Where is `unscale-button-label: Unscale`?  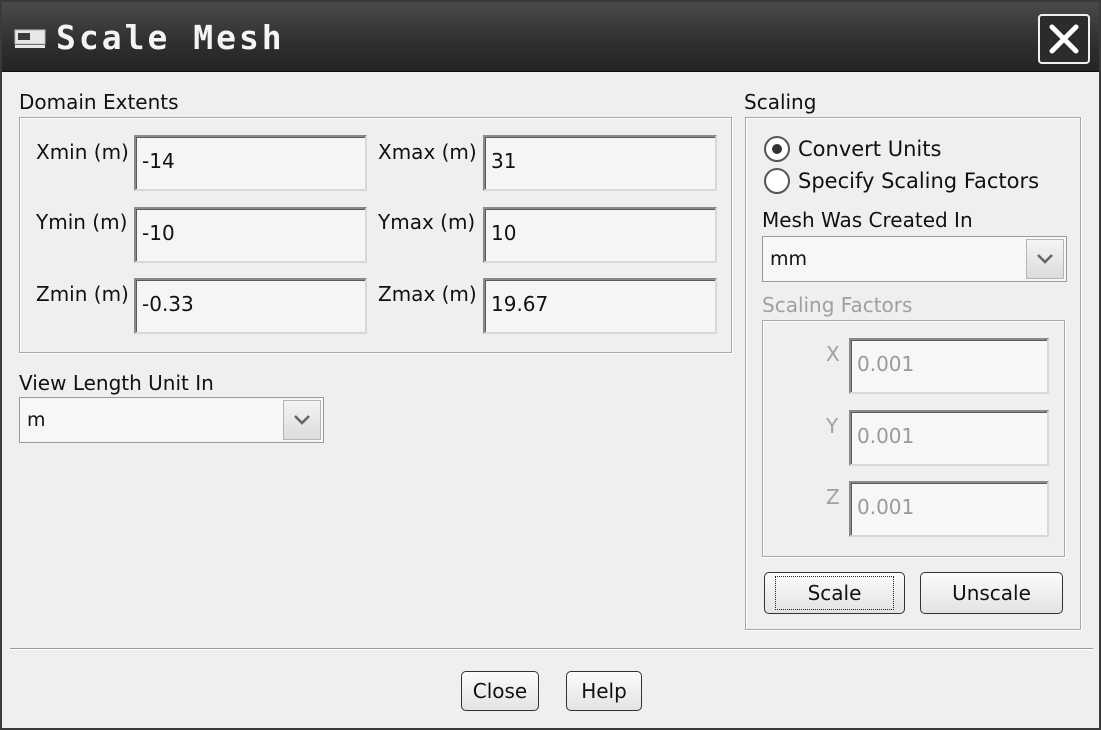
unscale-button-label: Unscale is located at coordinates (991, 593).